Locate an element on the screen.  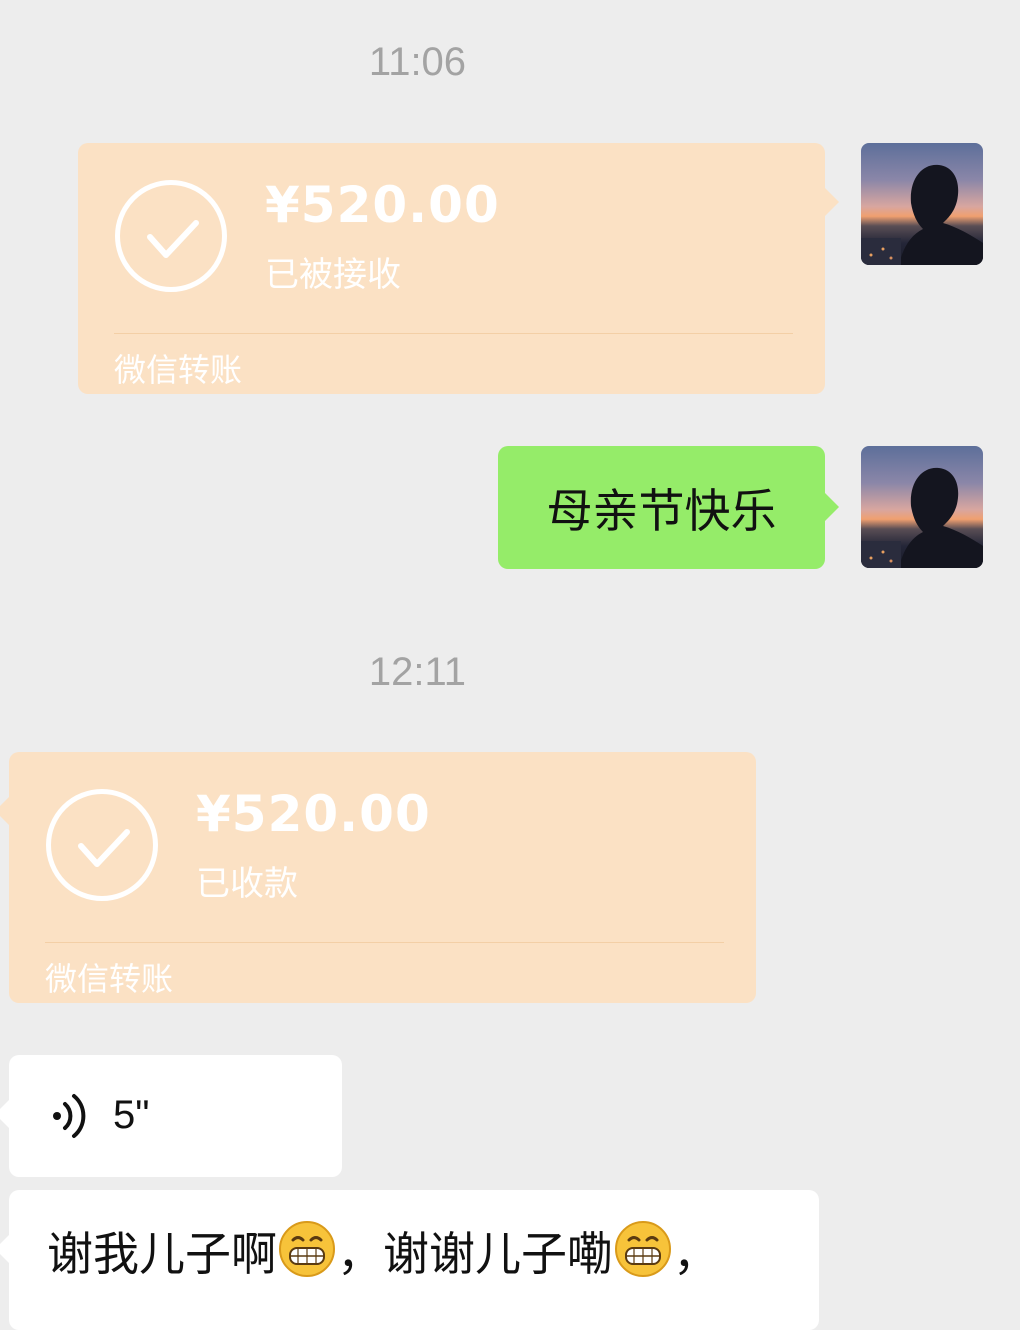
message-text-segment: ，谢谢儿子嘞 is located at coordinates (475, 1254).